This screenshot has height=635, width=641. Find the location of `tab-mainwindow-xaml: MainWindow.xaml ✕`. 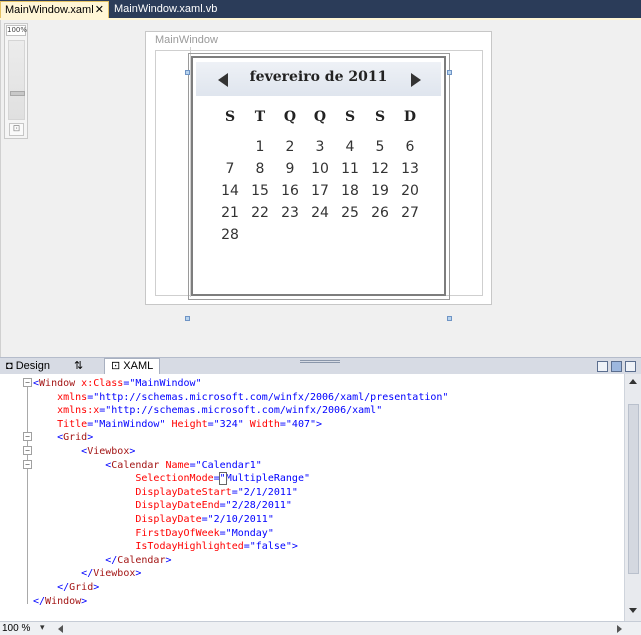

tab-mainwindow-xaml: MainWindow.xaml ✕ is located at coordinates (54, 10).